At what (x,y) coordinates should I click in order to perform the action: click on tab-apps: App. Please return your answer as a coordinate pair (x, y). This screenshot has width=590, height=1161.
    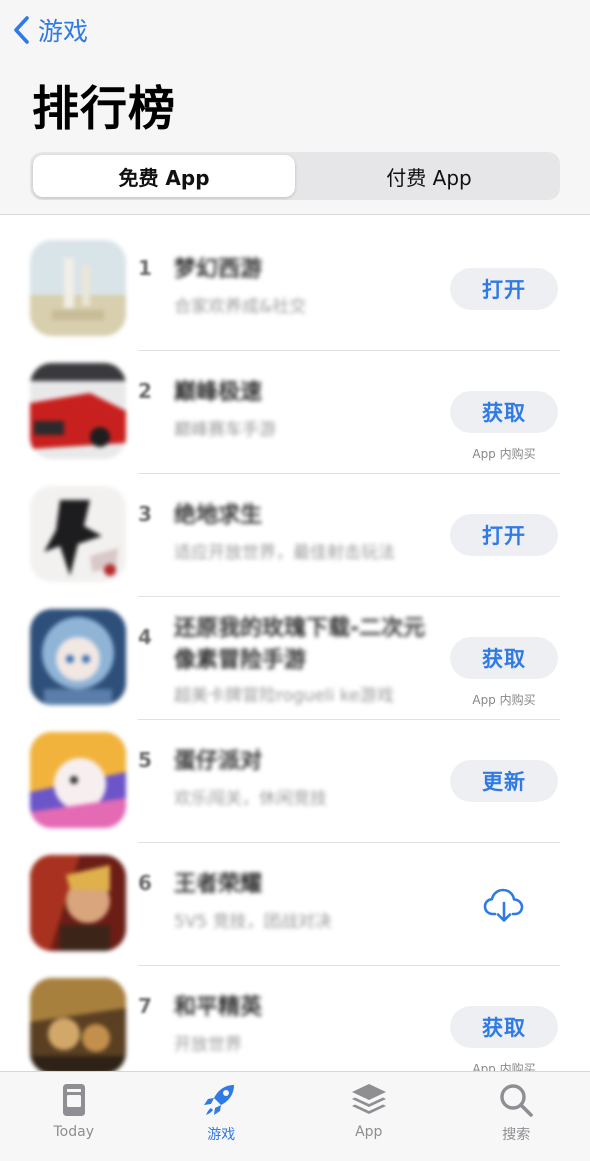
    Looking at the image, I should click on (369, 1116).